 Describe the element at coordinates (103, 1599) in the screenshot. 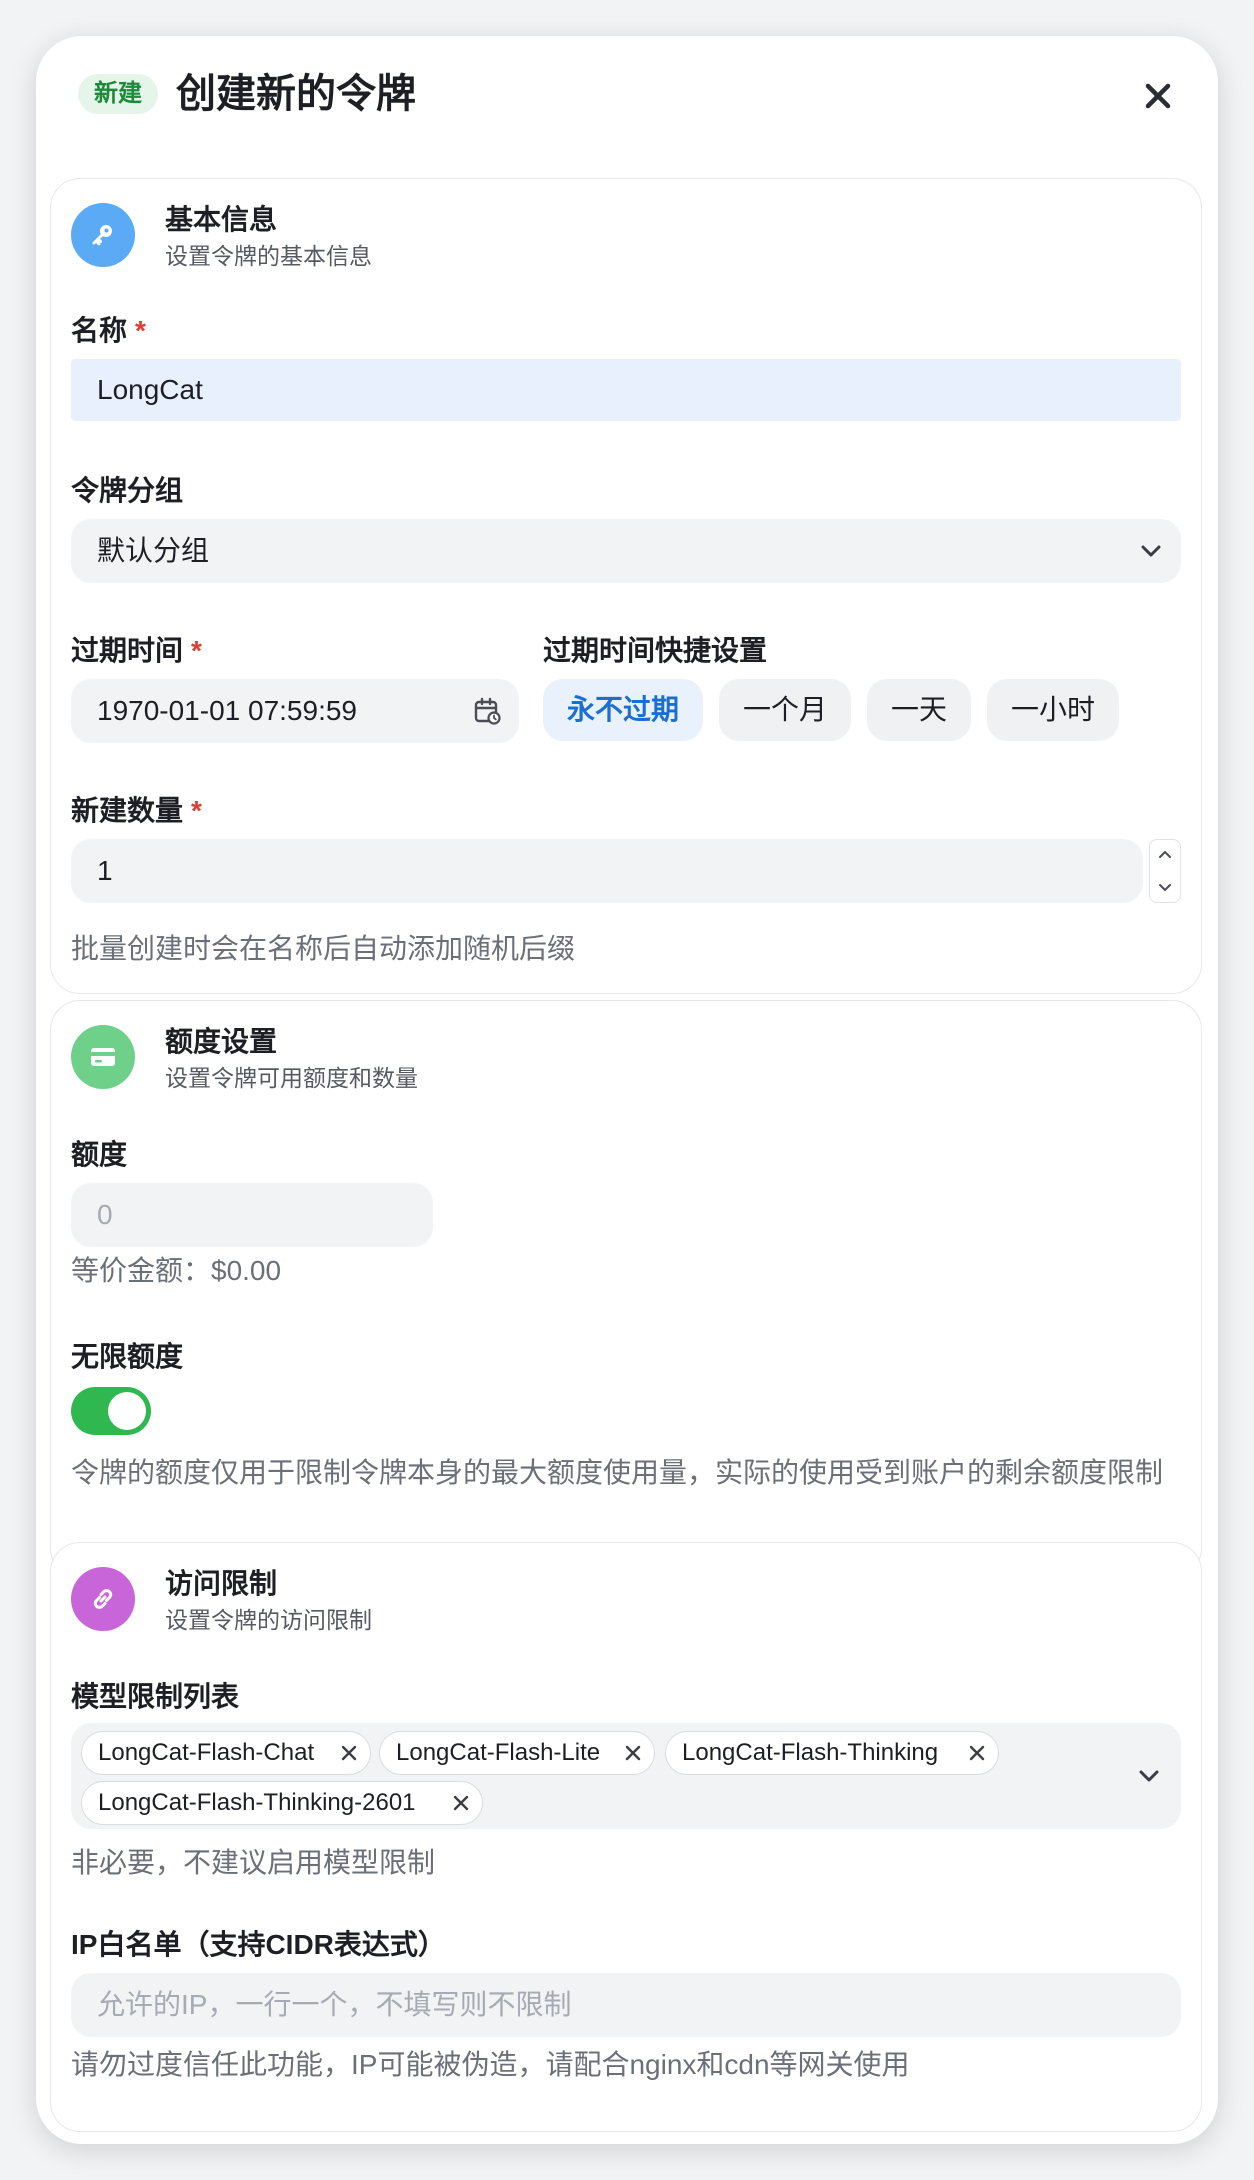

I see `link-icon` at that location.